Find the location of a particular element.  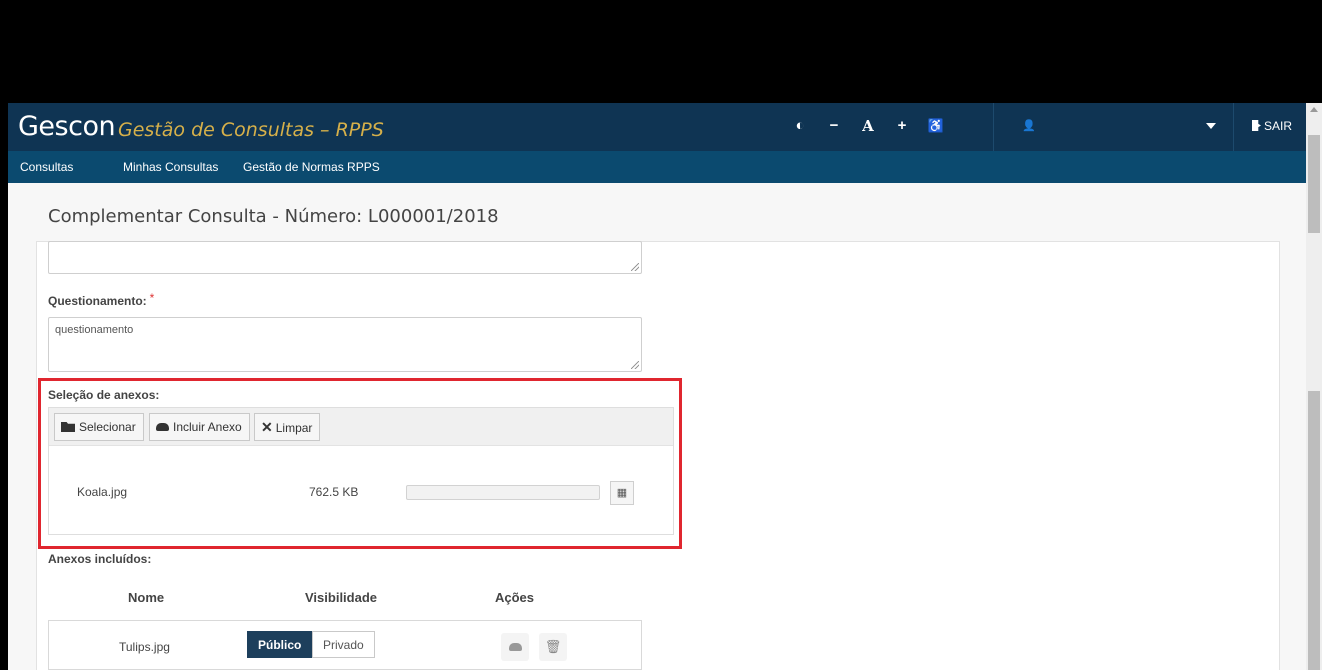

visibility-public-toggle: Público is located at coordinates (280, 644).